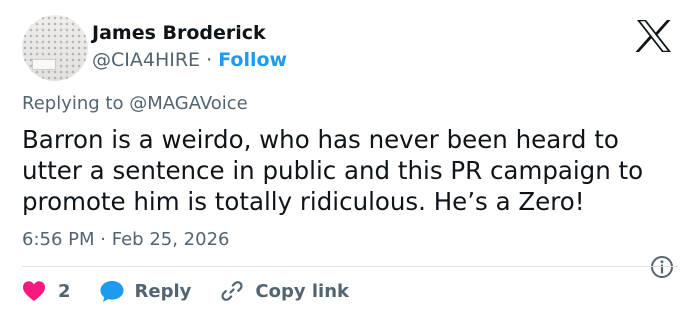 This screenshot has width=700, height=318. Describe the element at coordinates (64, 291) in the screenshot. I see `like-count: 2` at that location.